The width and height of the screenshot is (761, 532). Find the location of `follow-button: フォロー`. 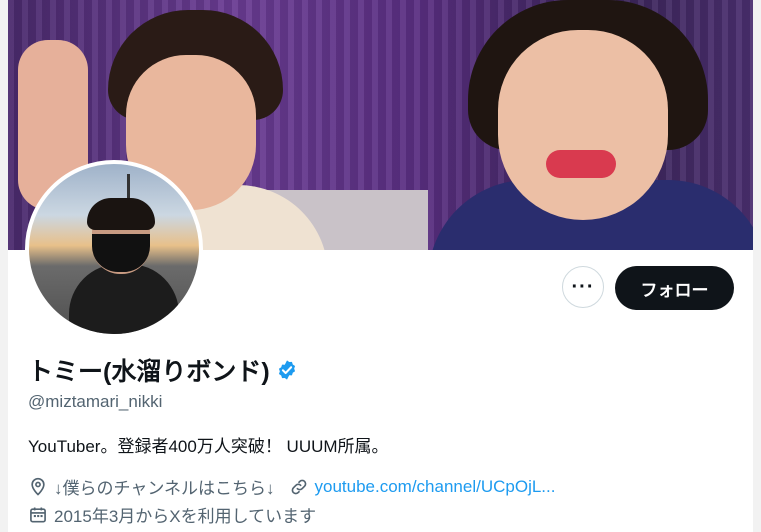

follow-button: フォロー is located at coordinates (674, 288).